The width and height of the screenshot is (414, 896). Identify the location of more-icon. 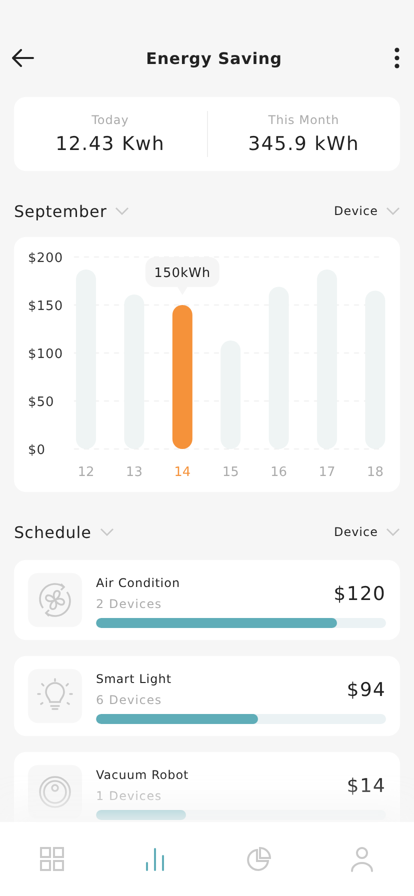
(397, 58).